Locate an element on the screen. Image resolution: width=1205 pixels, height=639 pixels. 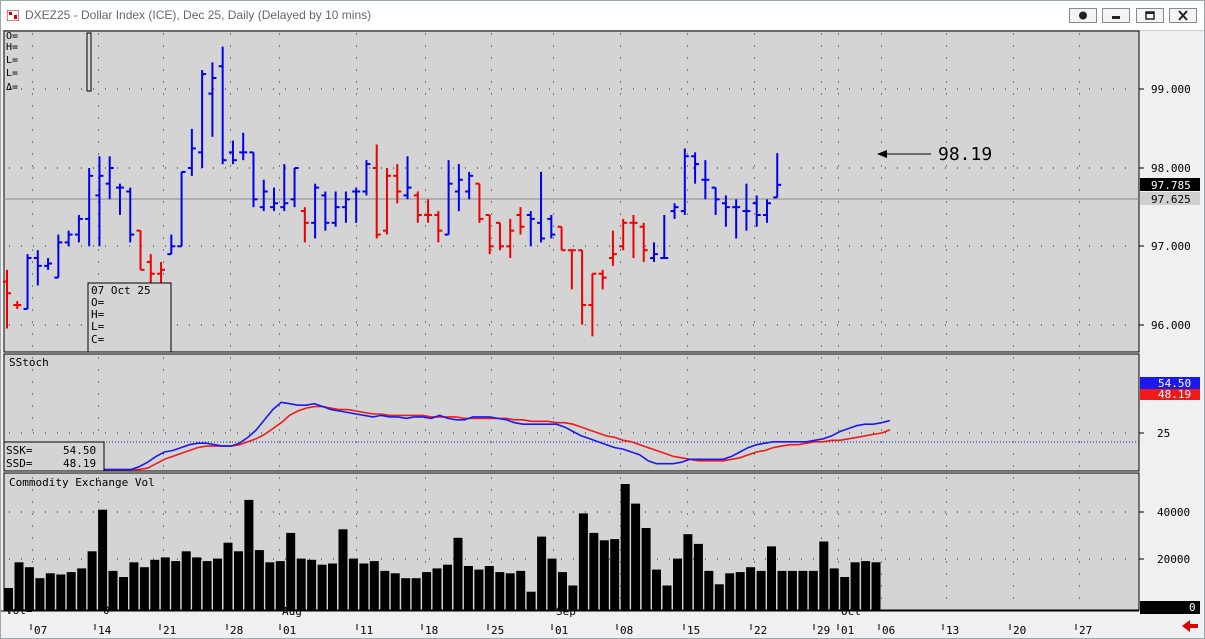
day-label: 13 is located at coordinates (952, 630).